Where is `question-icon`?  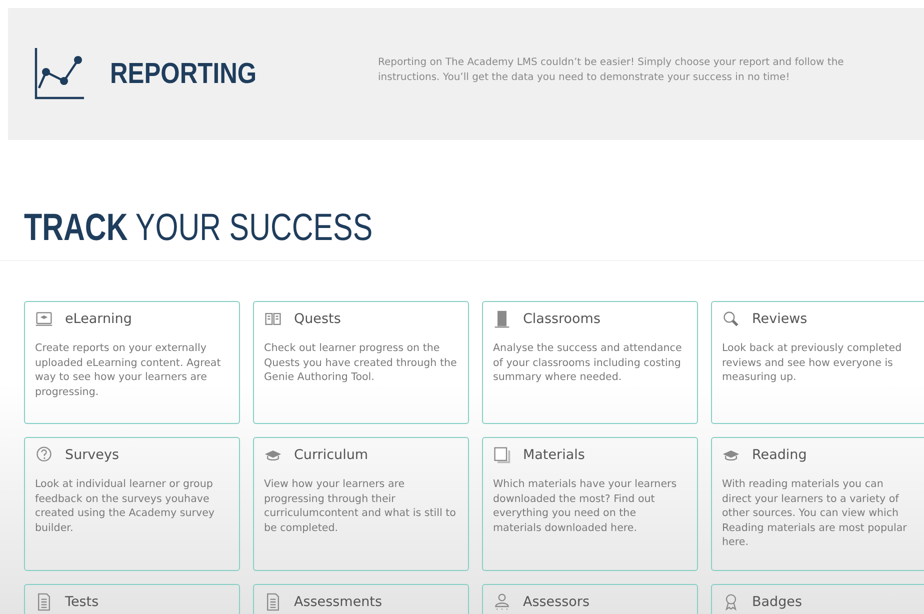
question-icon is located at coordinates (44, 455).